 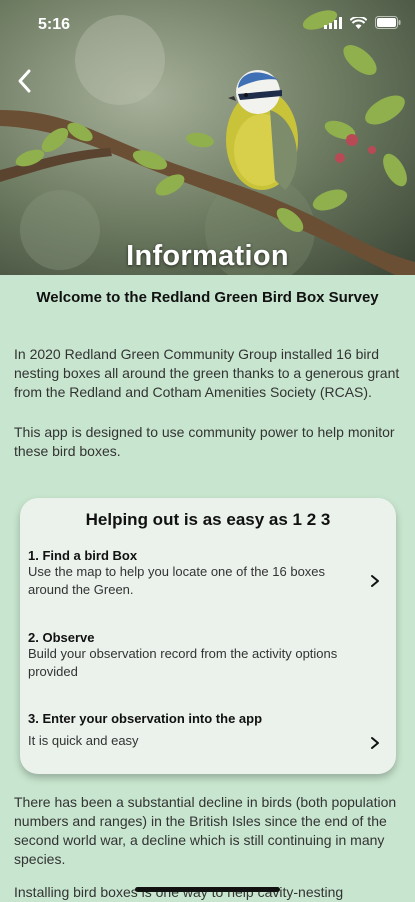 I want to click on status-bar: 5:16, so click(x=207, y=26).